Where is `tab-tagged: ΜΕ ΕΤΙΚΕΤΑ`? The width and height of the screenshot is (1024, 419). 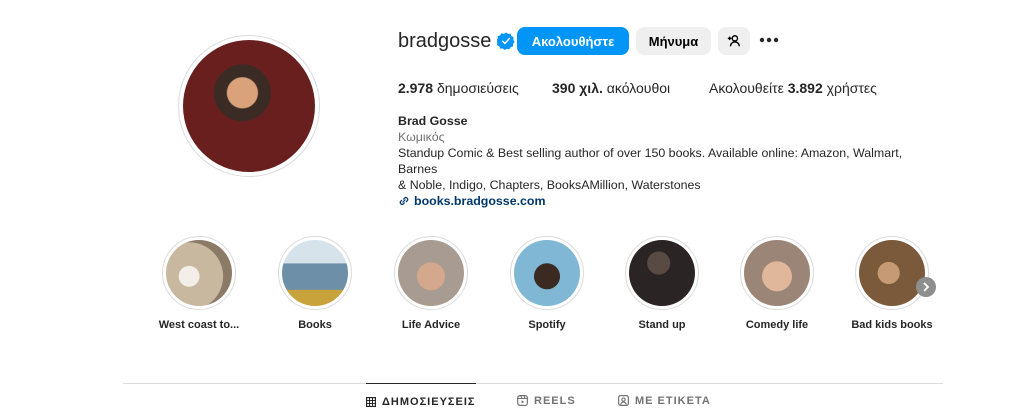 tab-tagged: ΜΕ ΕΤΙΚΕΤΑ is located at coordinates (664, 400).